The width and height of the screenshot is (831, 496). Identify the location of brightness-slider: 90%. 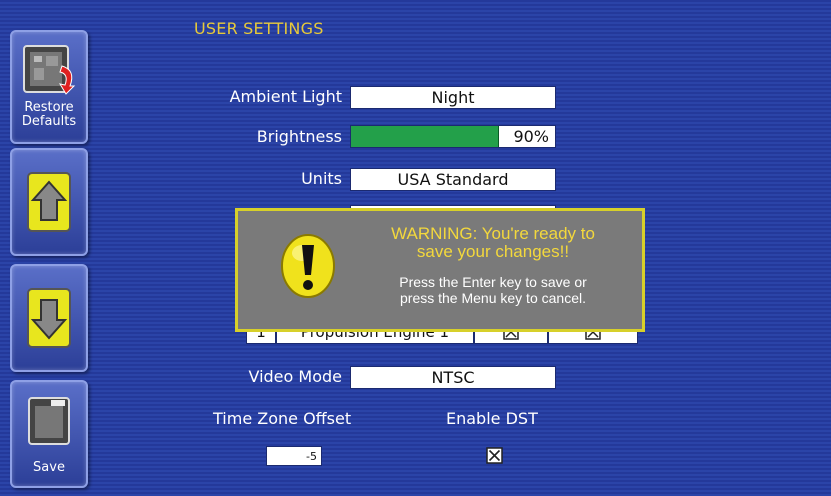
(453, 136).